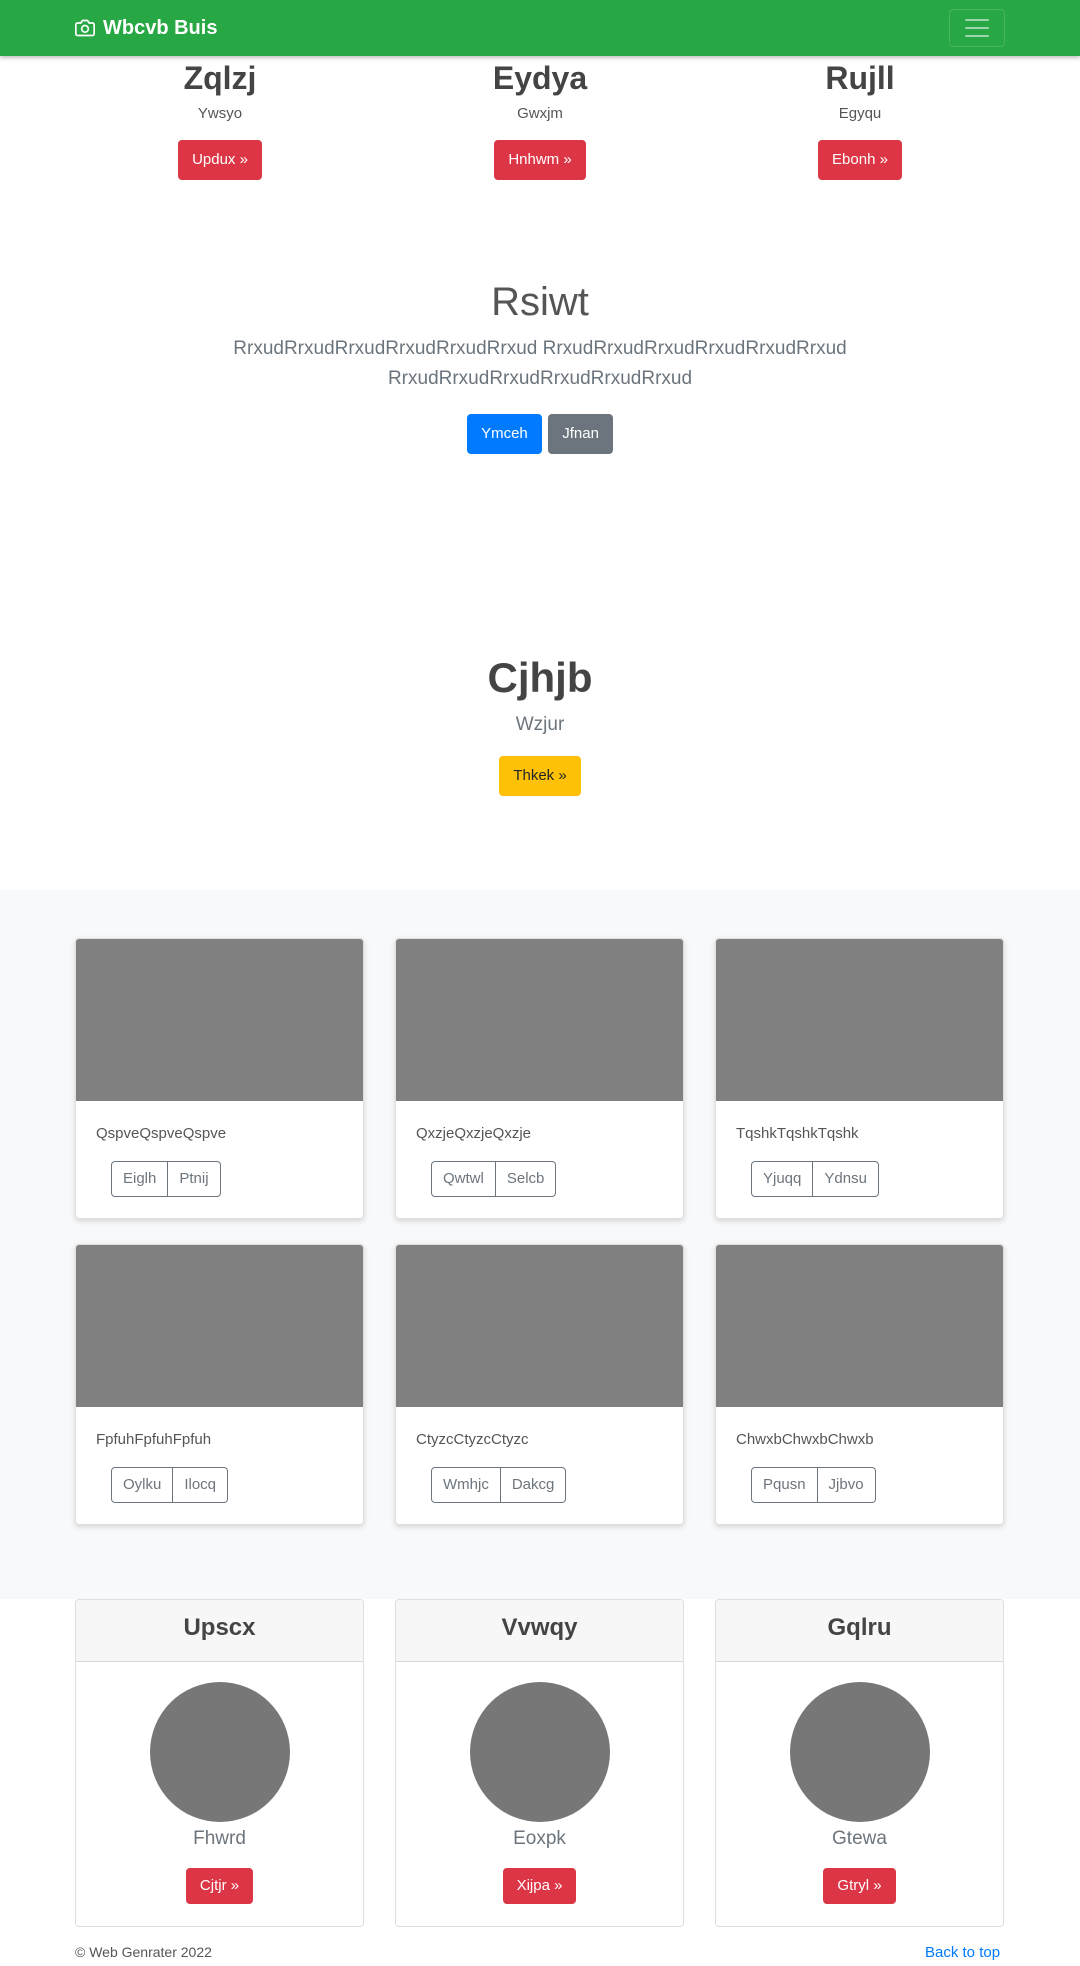 The height and width of the screenshot is (1966, 1080). I want to click on profile-card: Upscx Fhwrd Cjtjr », so click(219, 1763).